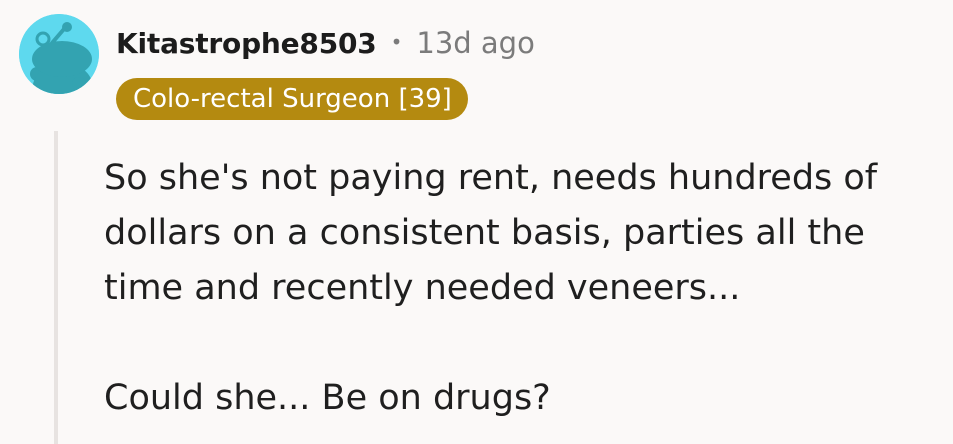 The image size is (953, 444). I want to click on thread-line, so click(56, 287).